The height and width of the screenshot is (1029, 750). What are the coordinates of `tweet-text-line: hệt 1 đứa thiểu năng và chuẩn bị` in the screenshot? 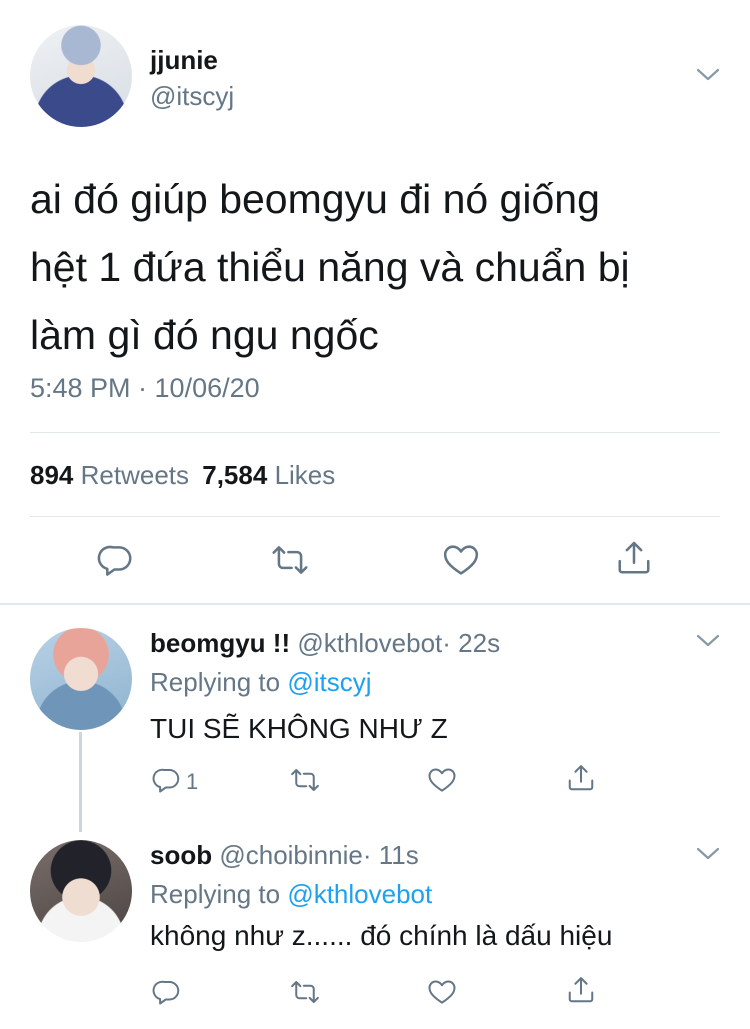 It's located at (330, 267).